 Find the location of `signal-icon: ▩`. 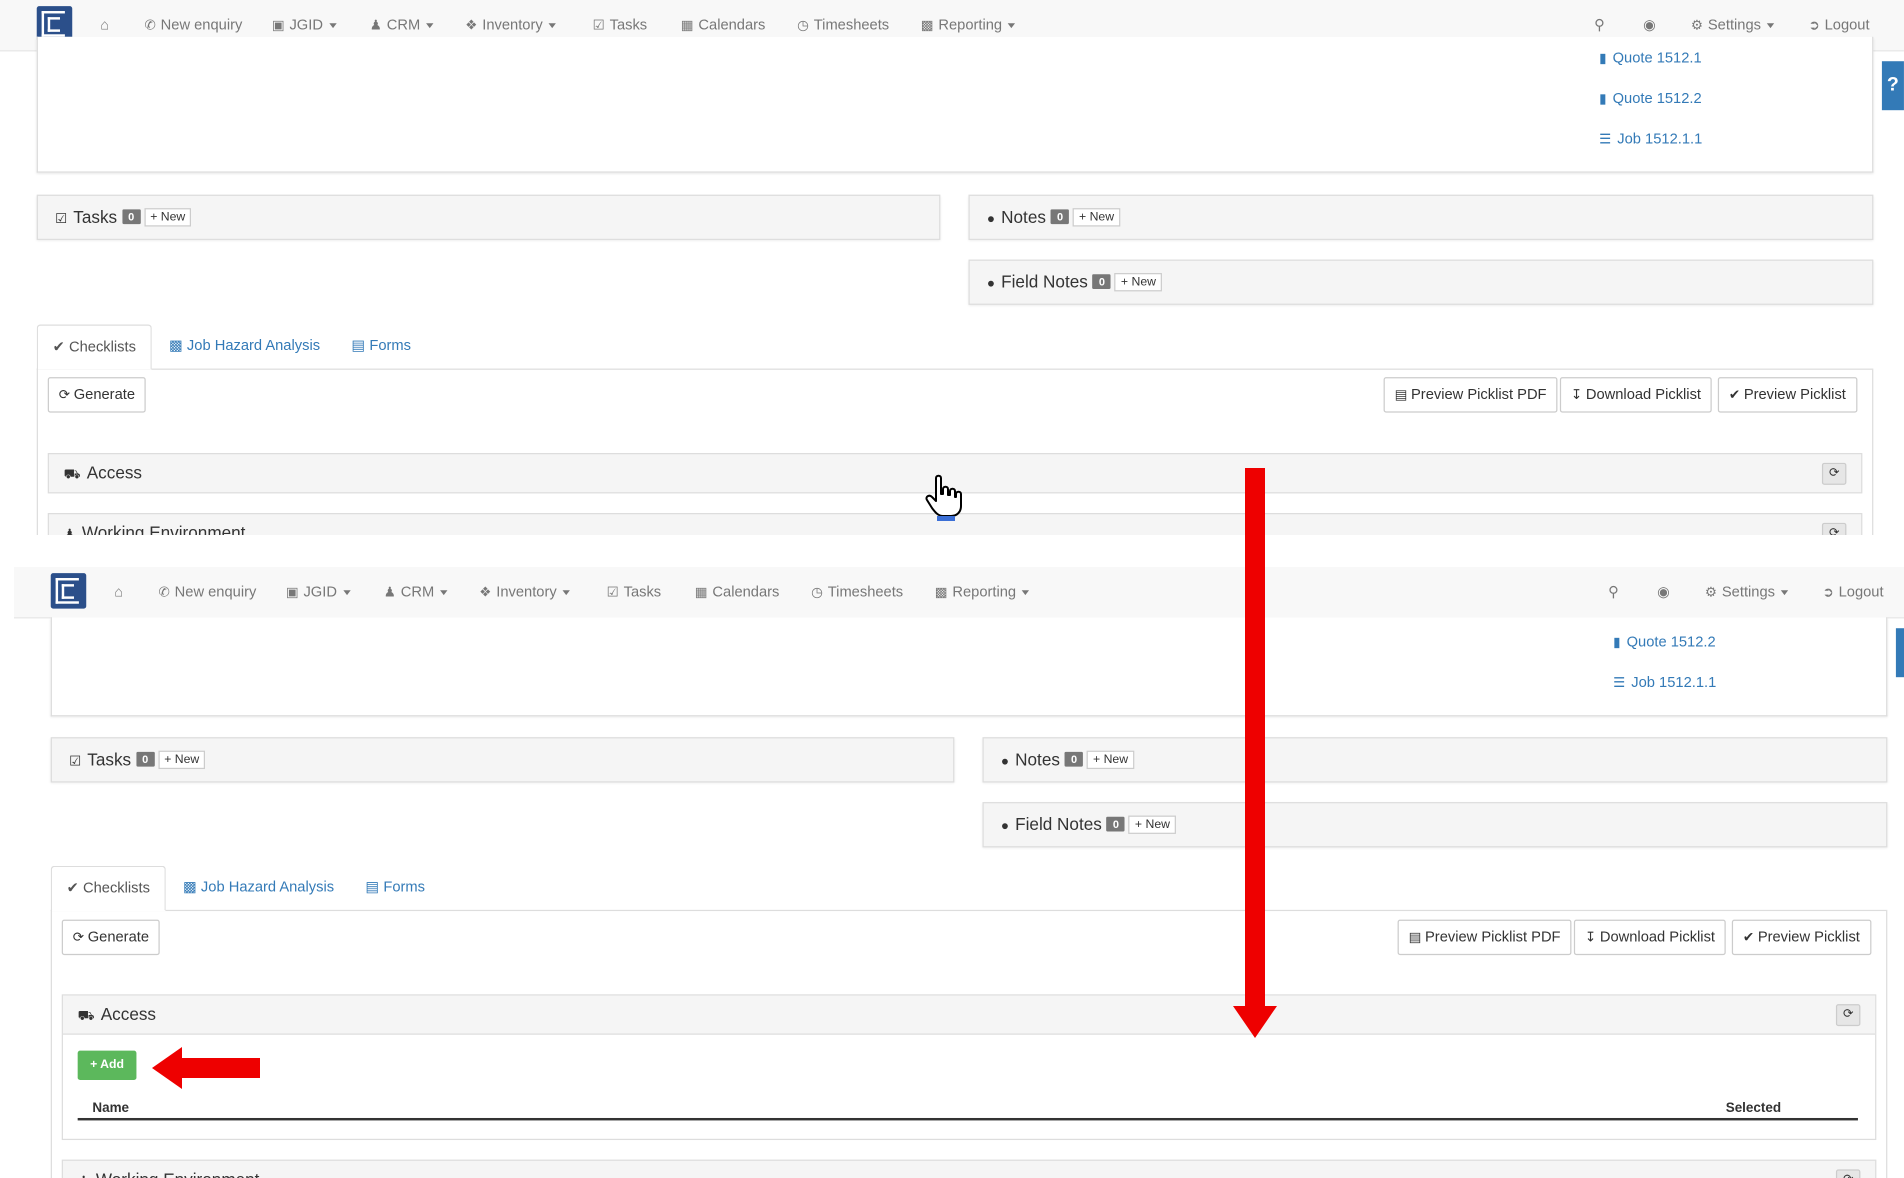

signal-icon: ▩ is located at coordinates (191, 886).